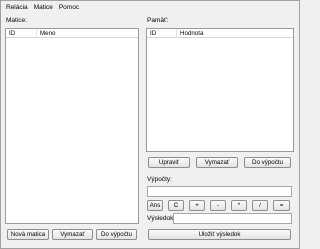  Describe the element at coordinates (155, 205) in the screenshot. I see `ans-button: Ans` at that location.